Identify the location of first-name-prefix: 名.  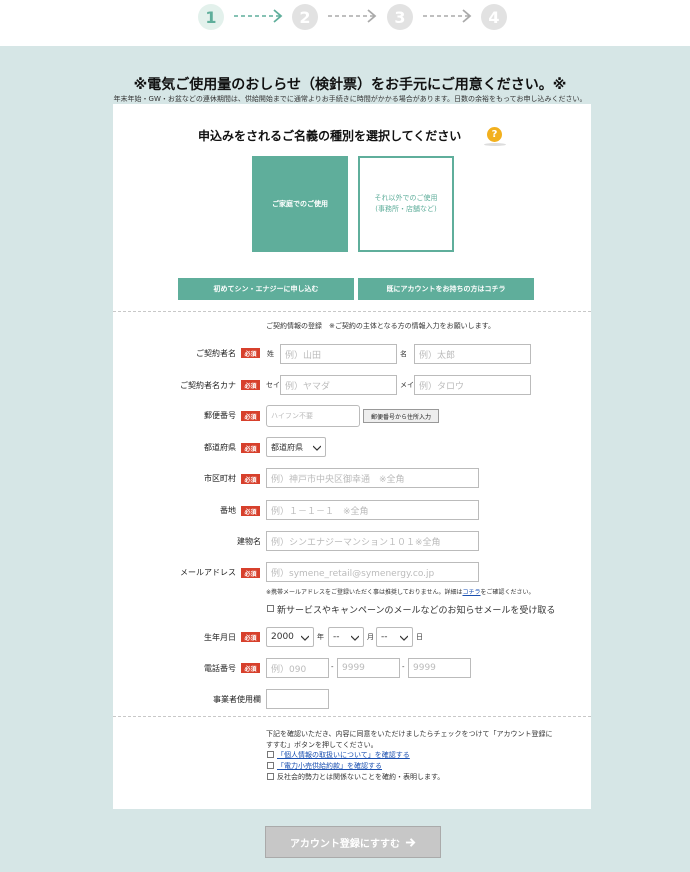
(403, 354).